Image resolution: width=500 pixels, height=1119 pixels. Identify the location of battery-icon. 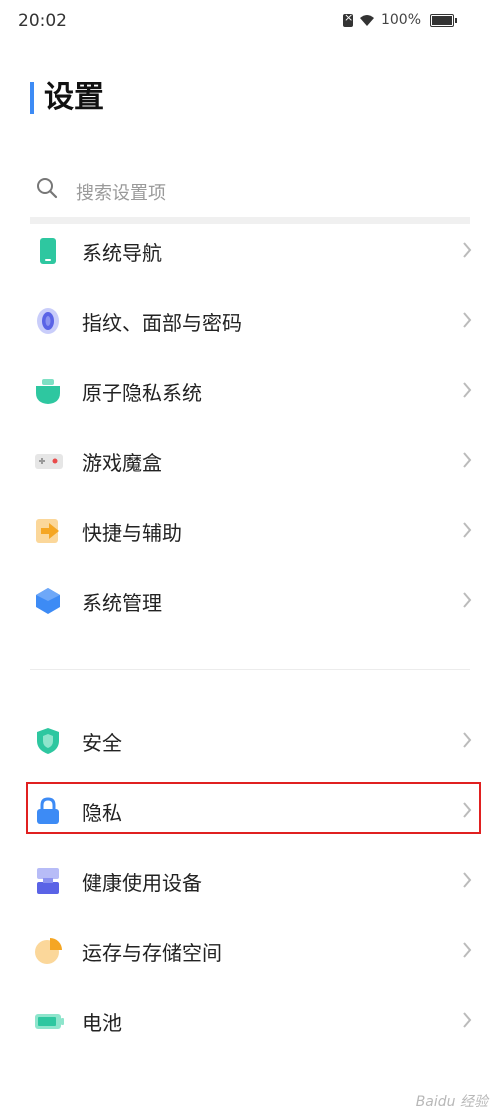
(49, 1021).